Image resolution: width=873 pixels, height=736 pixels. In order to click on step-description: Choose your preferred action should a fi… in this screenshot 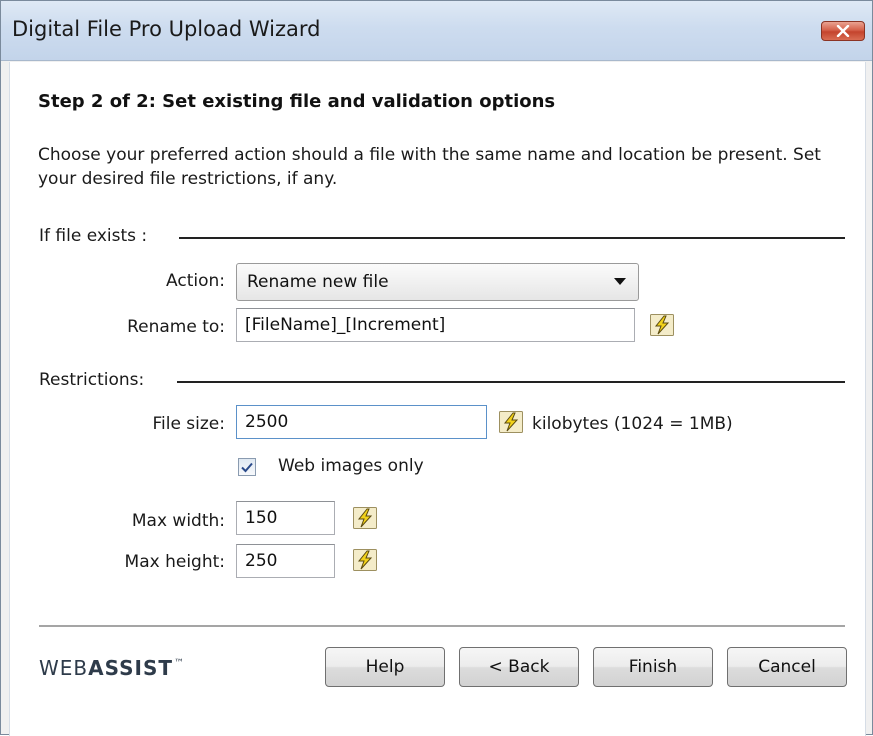, I will do `click(429, 167)`.